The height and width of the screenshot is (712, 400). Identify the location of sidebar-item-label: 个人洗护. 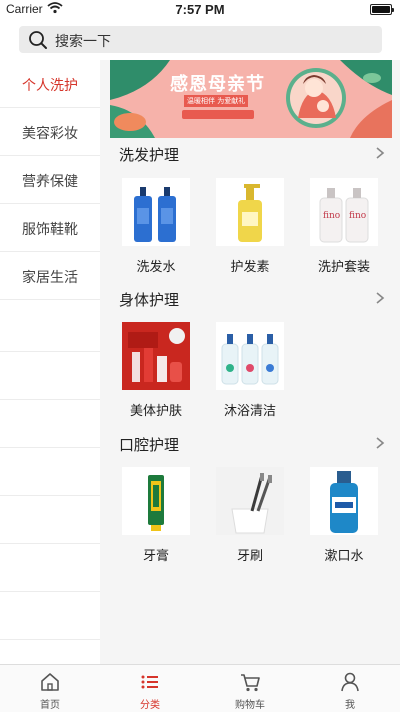
(50, 86).